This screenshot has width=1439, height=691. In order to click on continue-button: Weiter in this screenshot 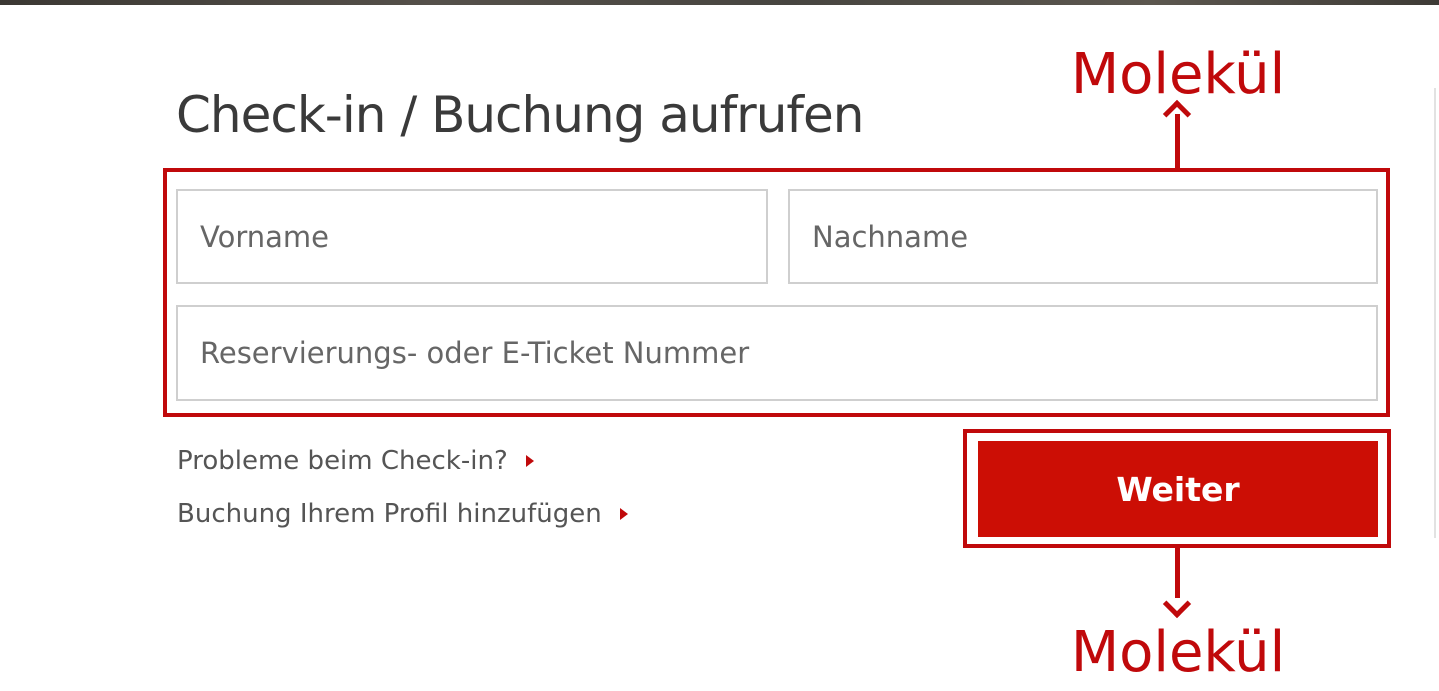, I will do `click(1178, 489)`.